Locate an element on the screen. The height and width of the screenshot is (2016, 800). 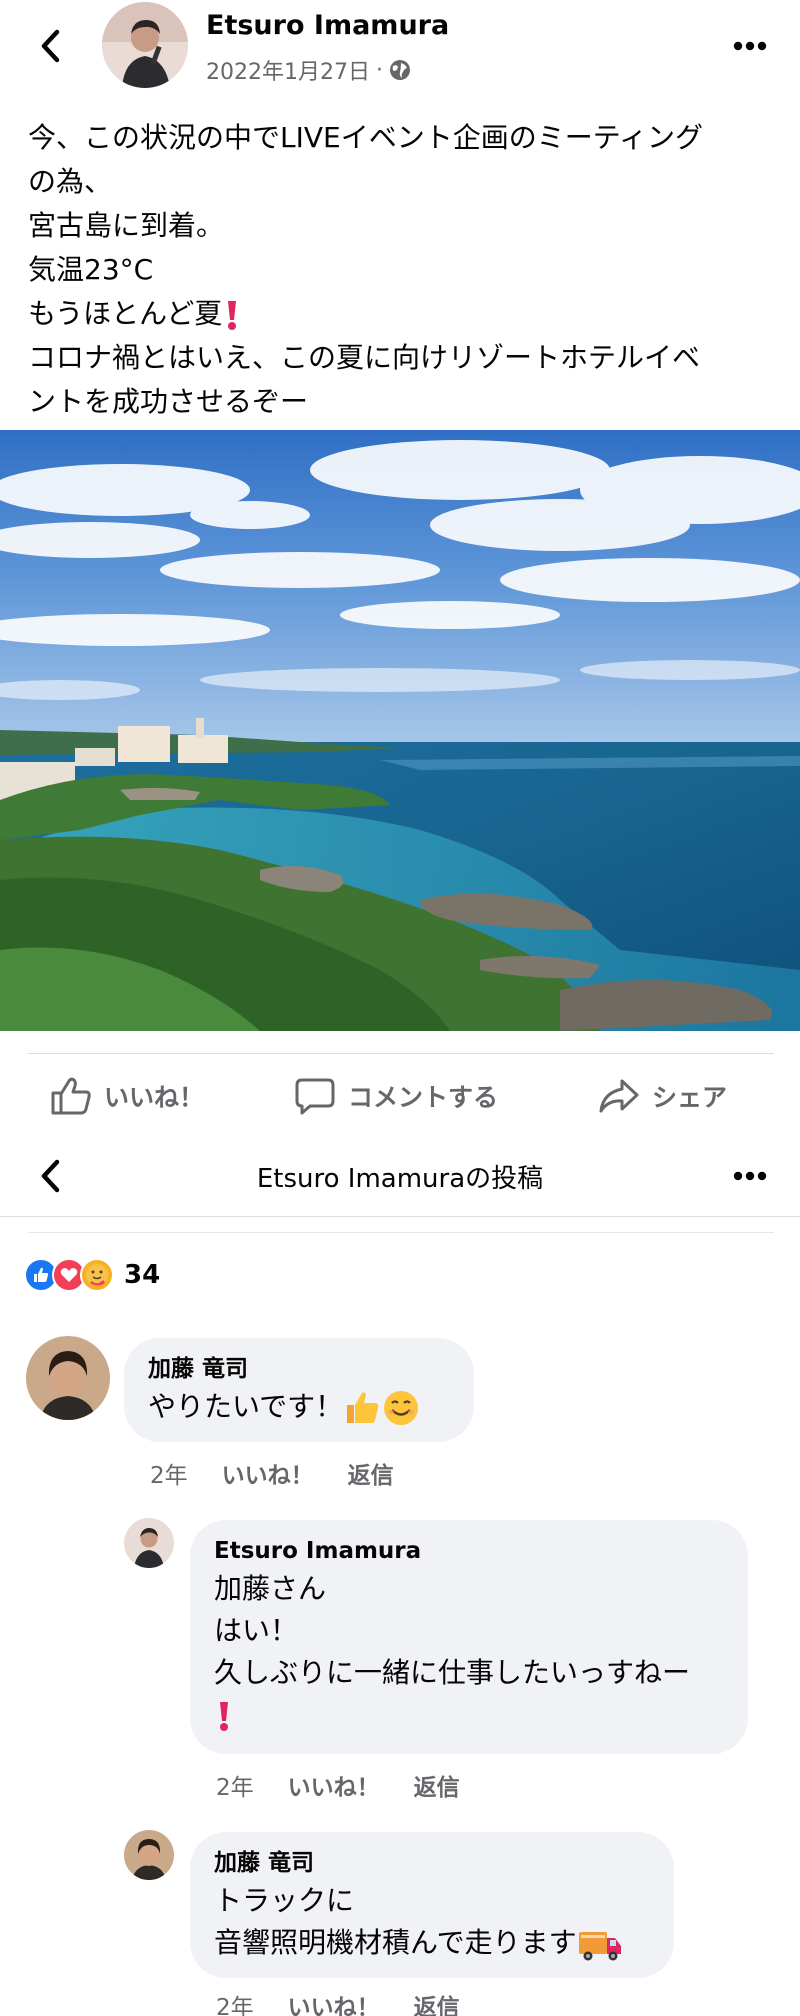
red-exclamation-emoji is located at coordinates (224, 1716).